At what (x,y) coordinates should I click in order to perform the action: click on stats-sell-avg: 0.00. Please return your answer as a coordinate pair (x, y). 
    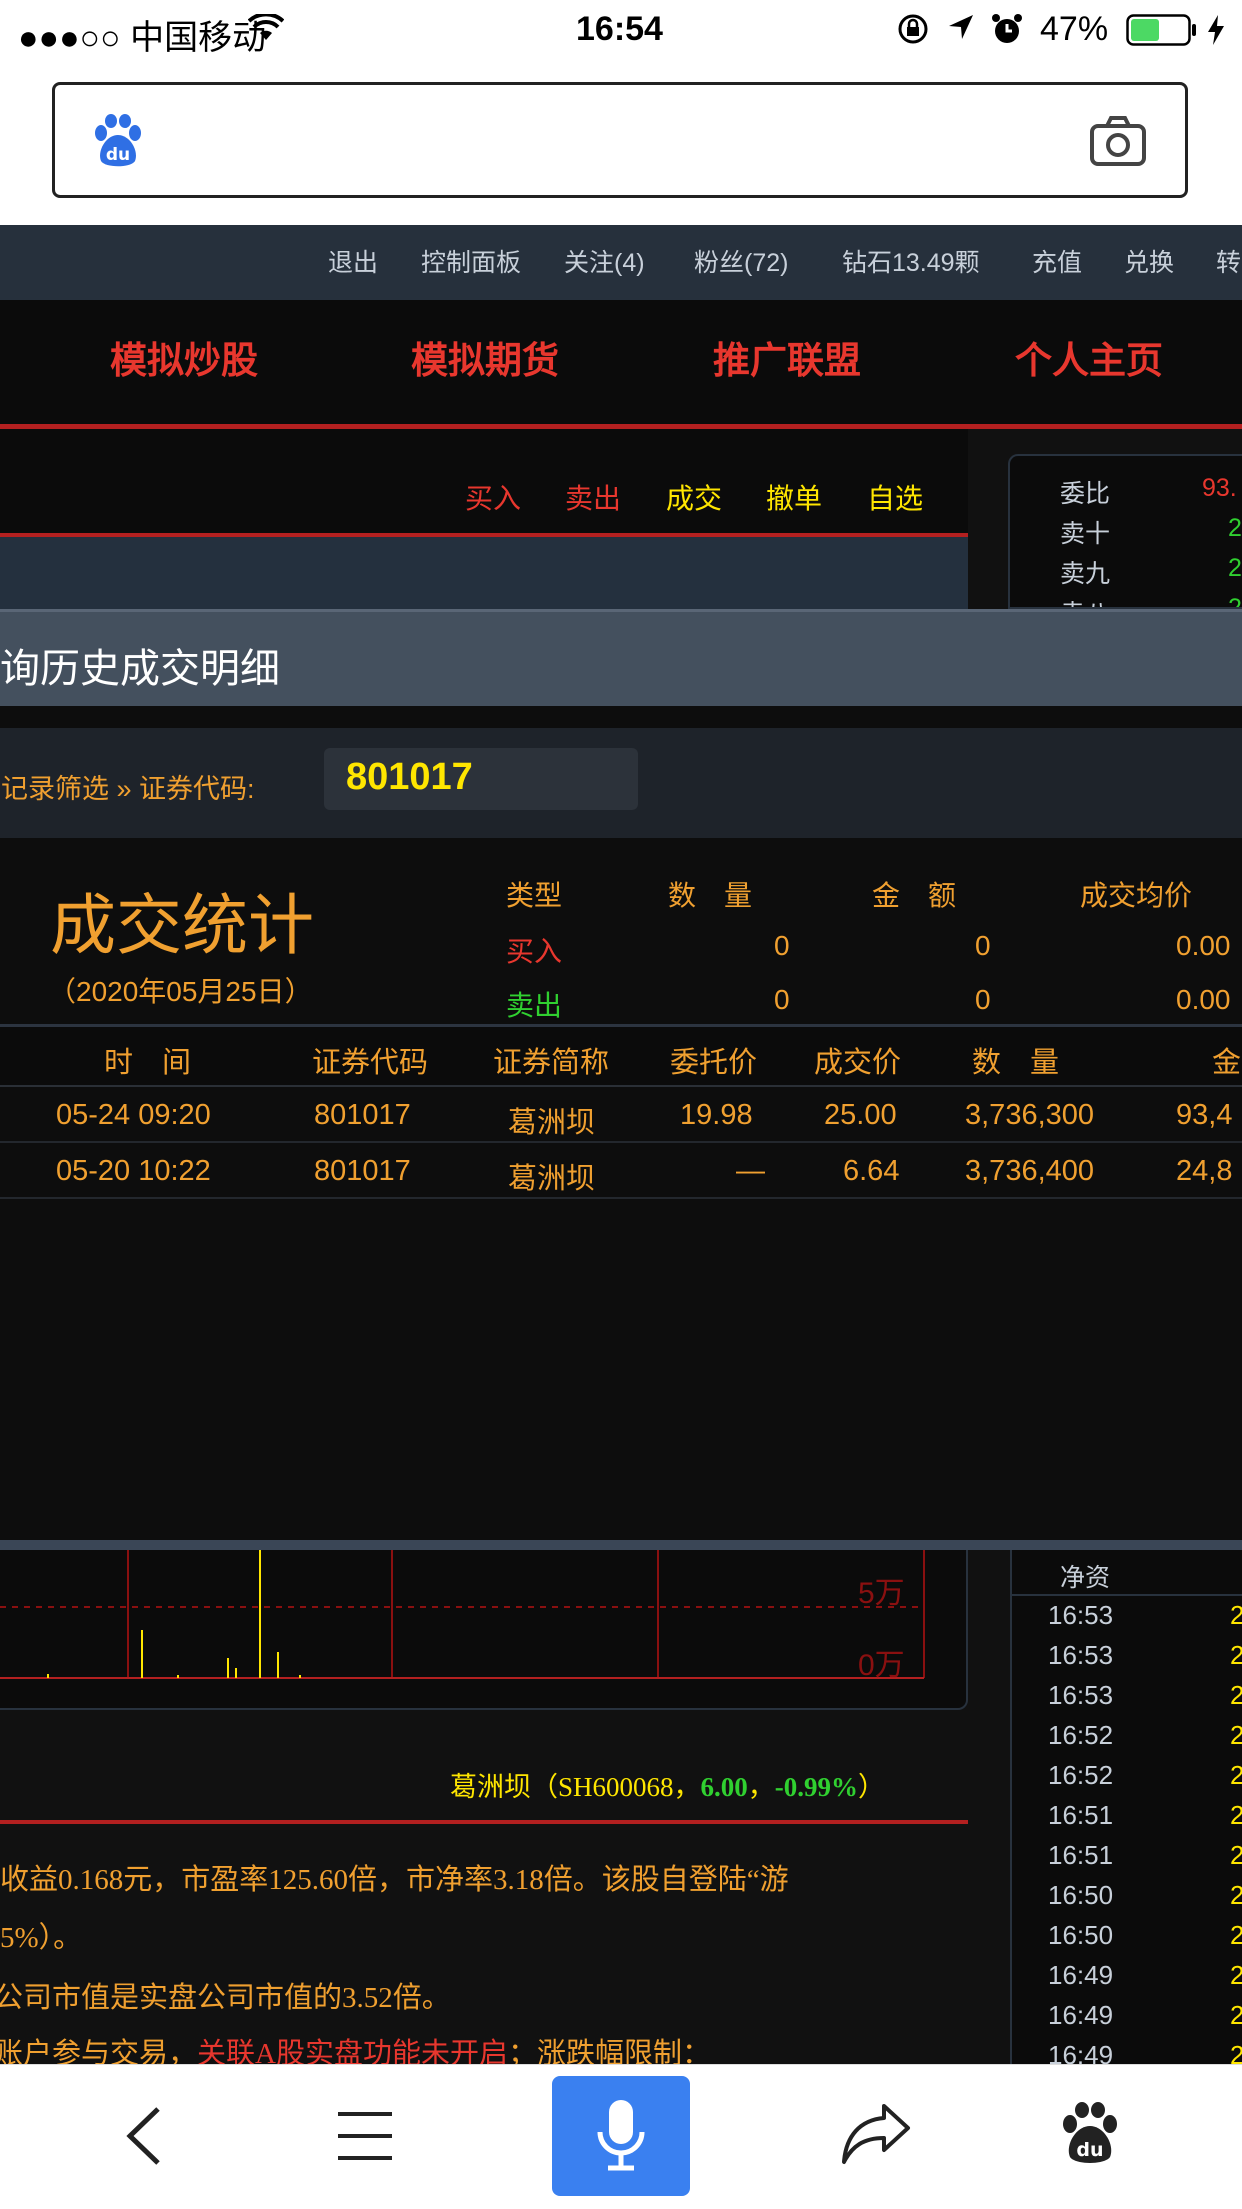
    Looking at the image, I should click on (1203, 999).